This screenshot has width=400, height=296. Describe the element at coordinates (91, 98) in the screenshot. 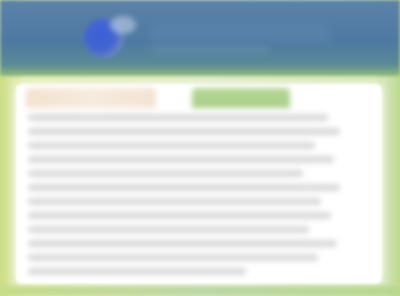

I see `tab-home` at that location.